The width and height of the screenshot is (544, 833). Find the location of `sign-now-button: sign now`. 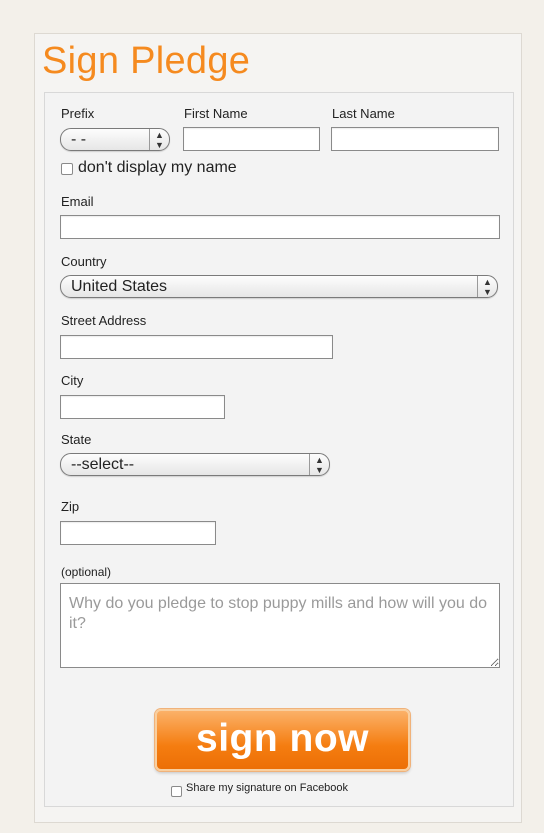

sign-now-button: sign now is located at coordinates (282, 740).